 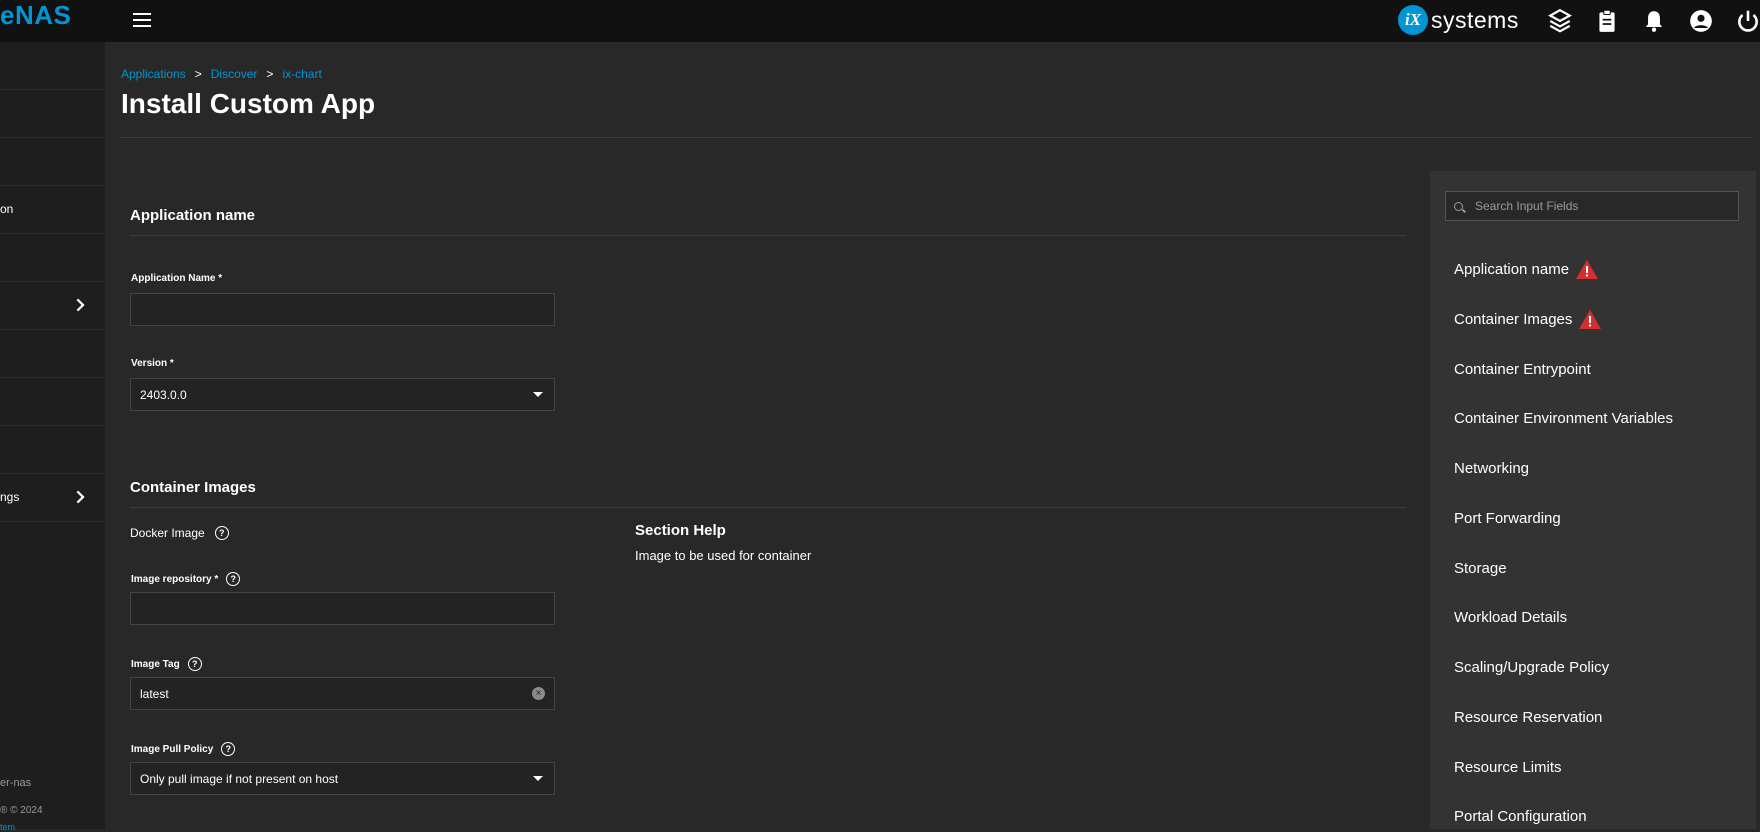 I want to click on nav-section-workload-details: Workload Details, so click(x=1510, y=617).